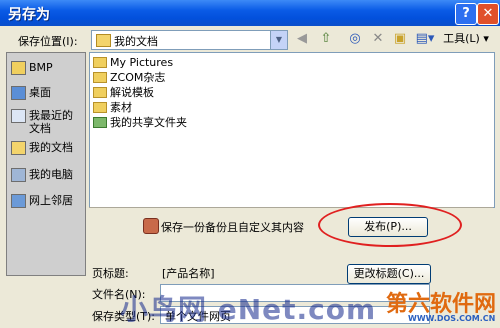 Image resolution: width=500 pixels, height=328 pixels. Describe the element at coordinates (42, 175) in the screenshot. I see `place-my-computer: 我的电脑` at that location.